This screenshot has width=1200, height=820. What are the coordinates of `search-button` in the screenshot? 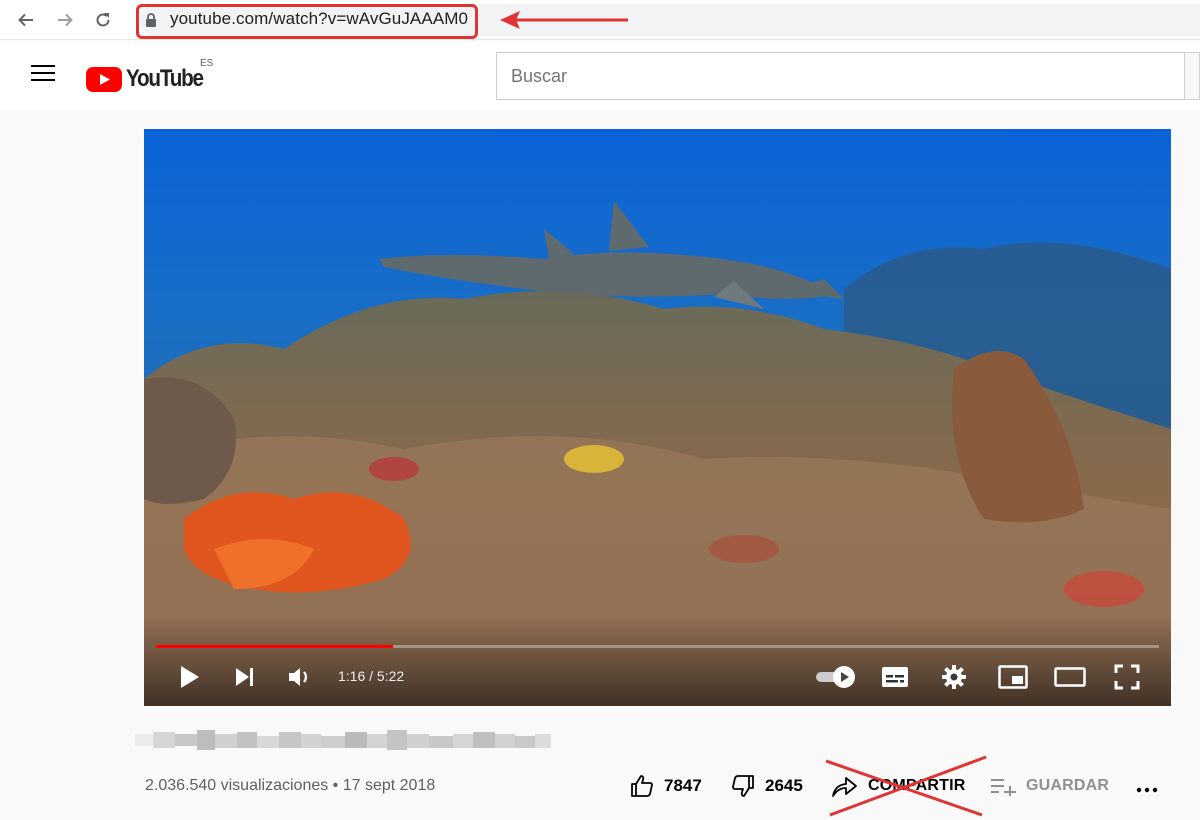 It's located at (1192, 76).